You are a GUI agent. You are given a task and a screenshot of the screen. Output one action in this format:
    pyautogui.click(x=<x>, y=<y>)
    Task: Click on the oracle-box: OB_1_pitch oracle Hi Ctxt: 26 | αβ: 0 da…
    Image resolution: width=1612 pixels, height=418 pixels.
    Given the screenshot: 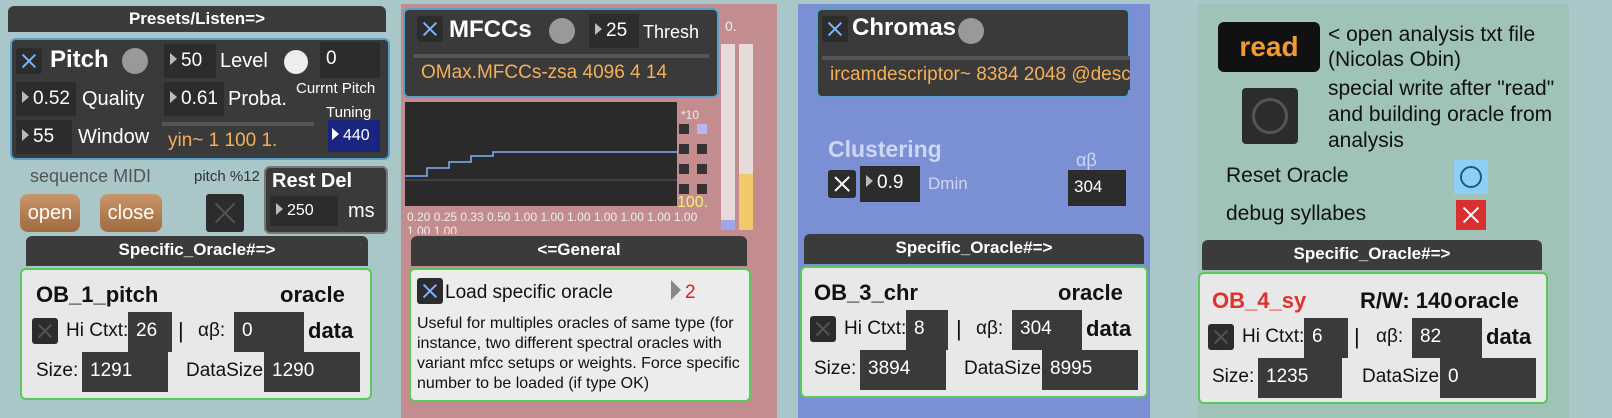 What is the action you would take?
    pyautogui.click(x=196, y=334)
    